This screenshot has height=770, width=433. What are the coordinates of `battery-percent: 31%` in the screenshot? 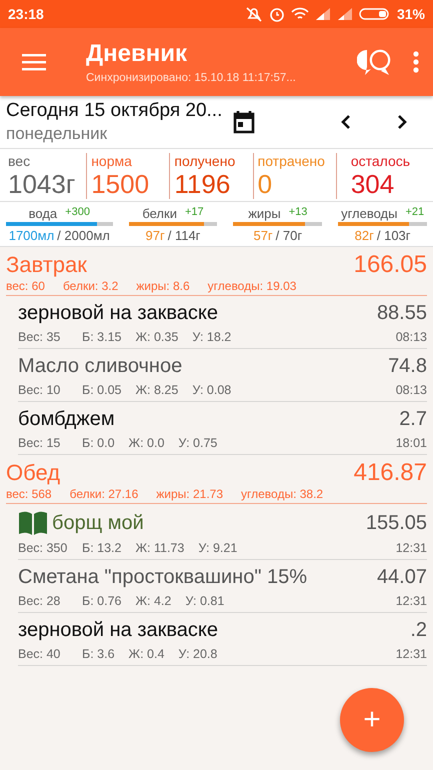 It's located at (410, 14).